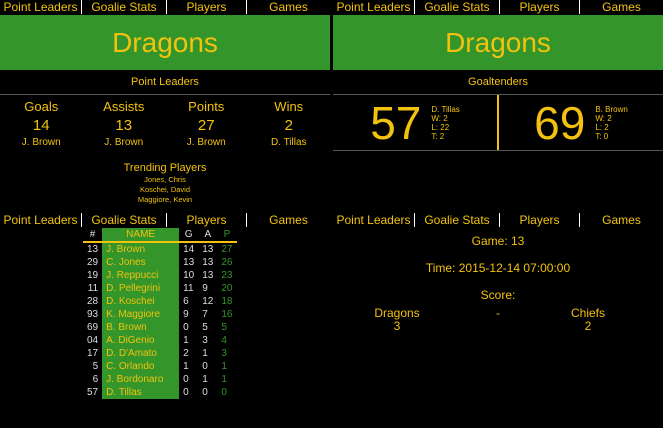 This screenshot has width=663, height=428. I want to click on team-banner: Dragons, so click(165, 42).